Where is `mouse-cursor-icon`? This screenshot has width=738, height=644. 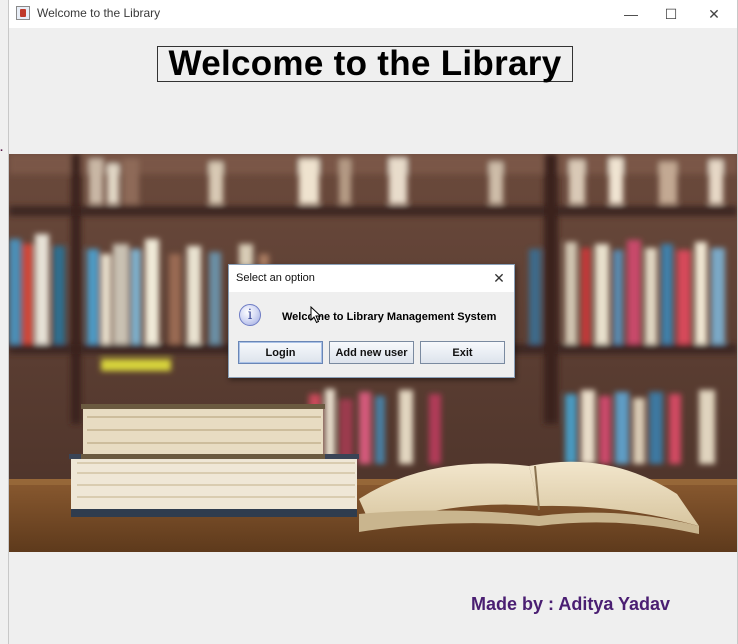 mouse-cursor-icon is located at coordinates (316, 315).